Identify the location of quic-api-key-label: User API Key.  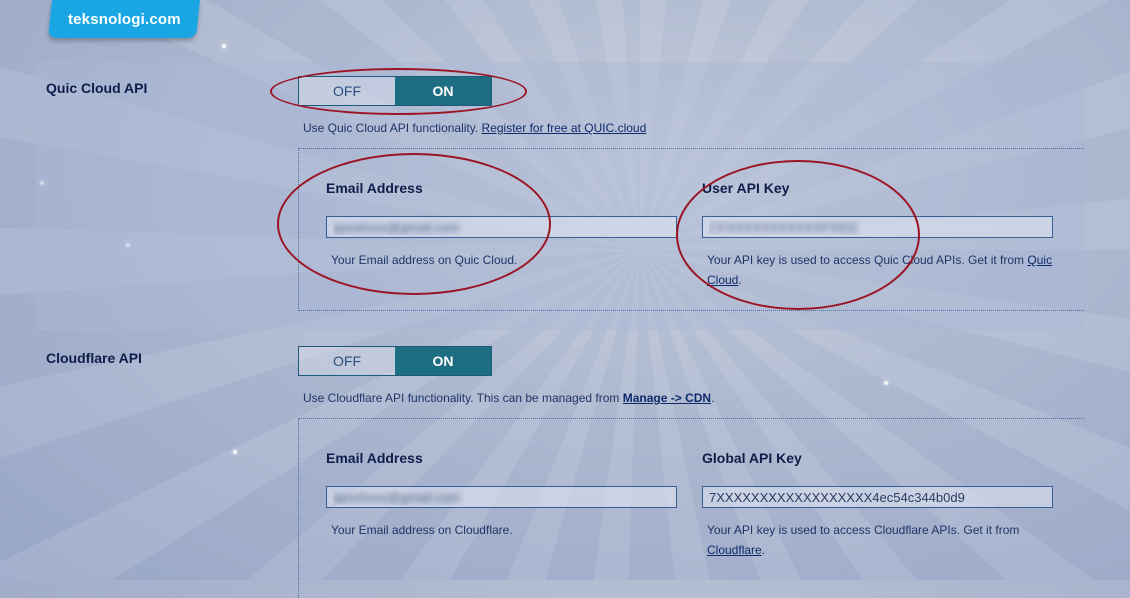
(746, 188).